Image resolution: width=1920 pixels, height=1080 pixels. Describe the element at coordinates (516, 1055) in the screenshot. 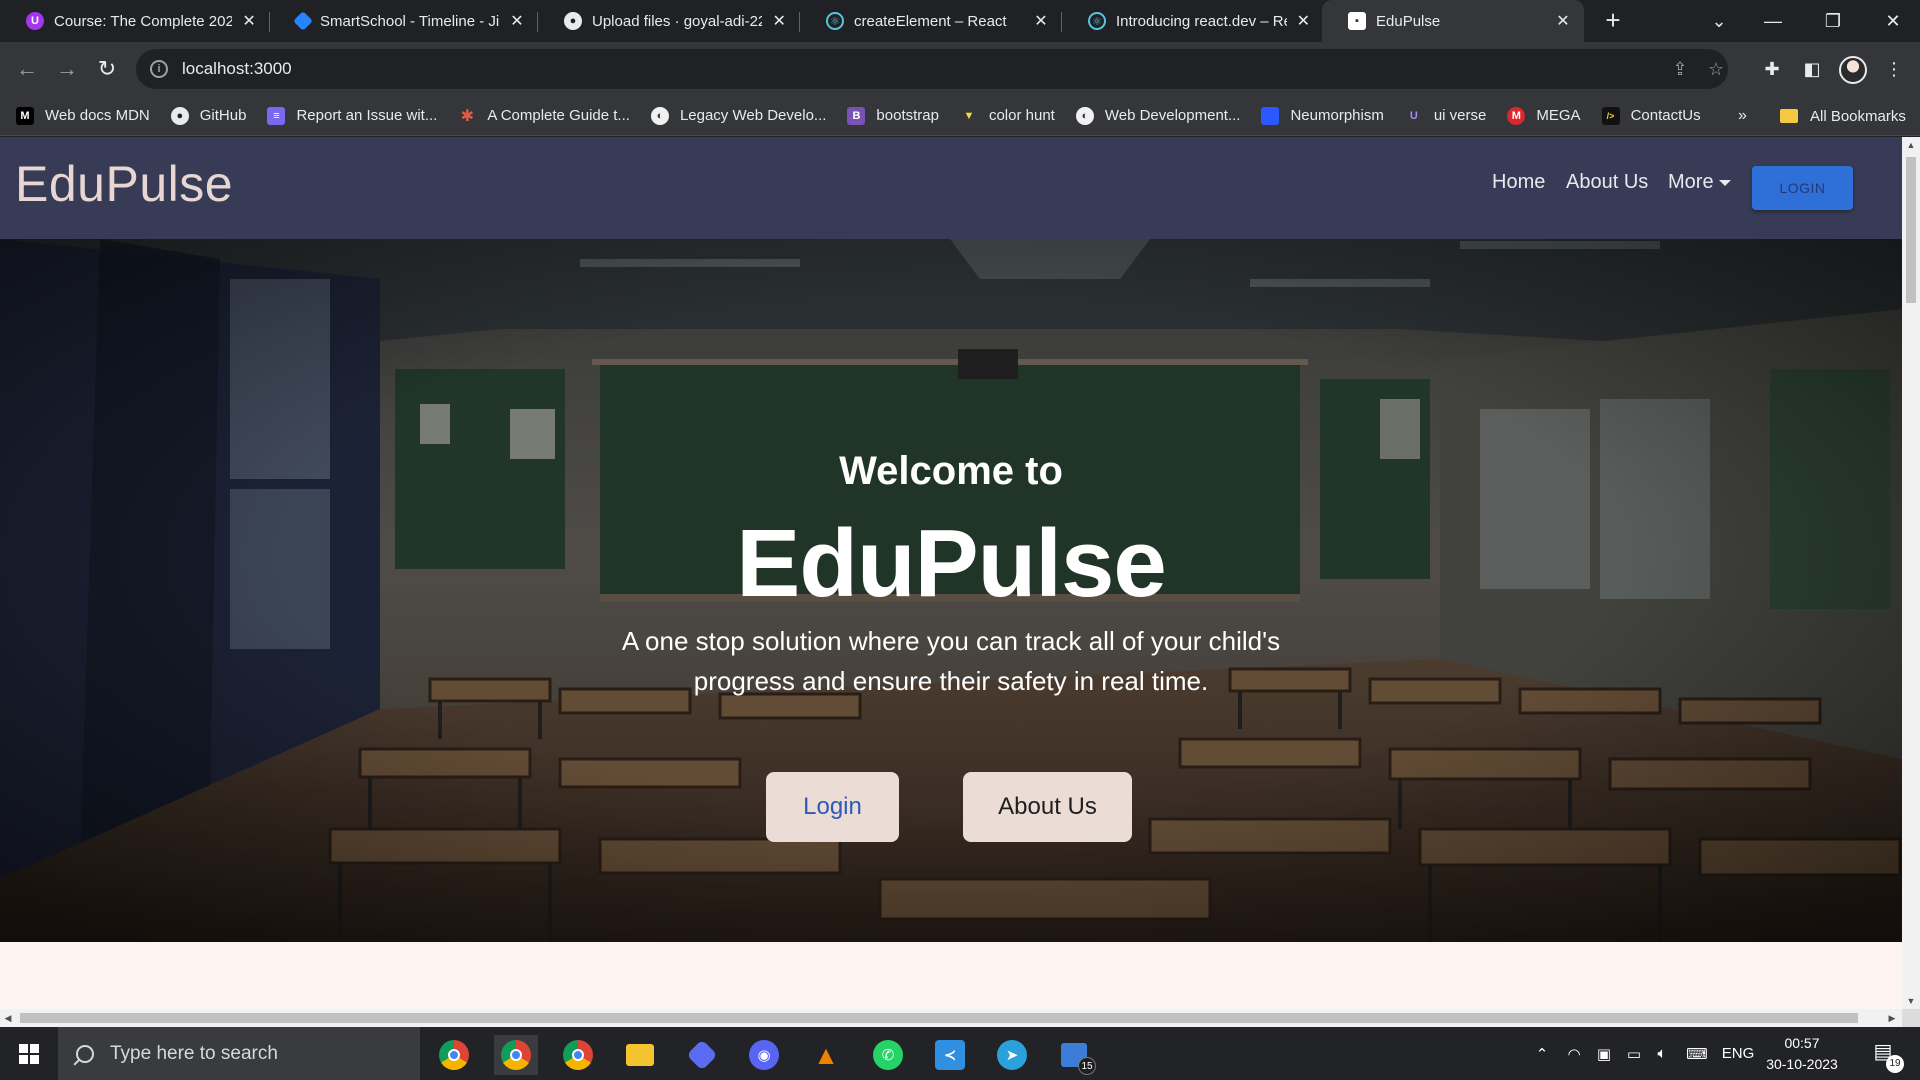

I see `chrome-profile-icon` at that location.